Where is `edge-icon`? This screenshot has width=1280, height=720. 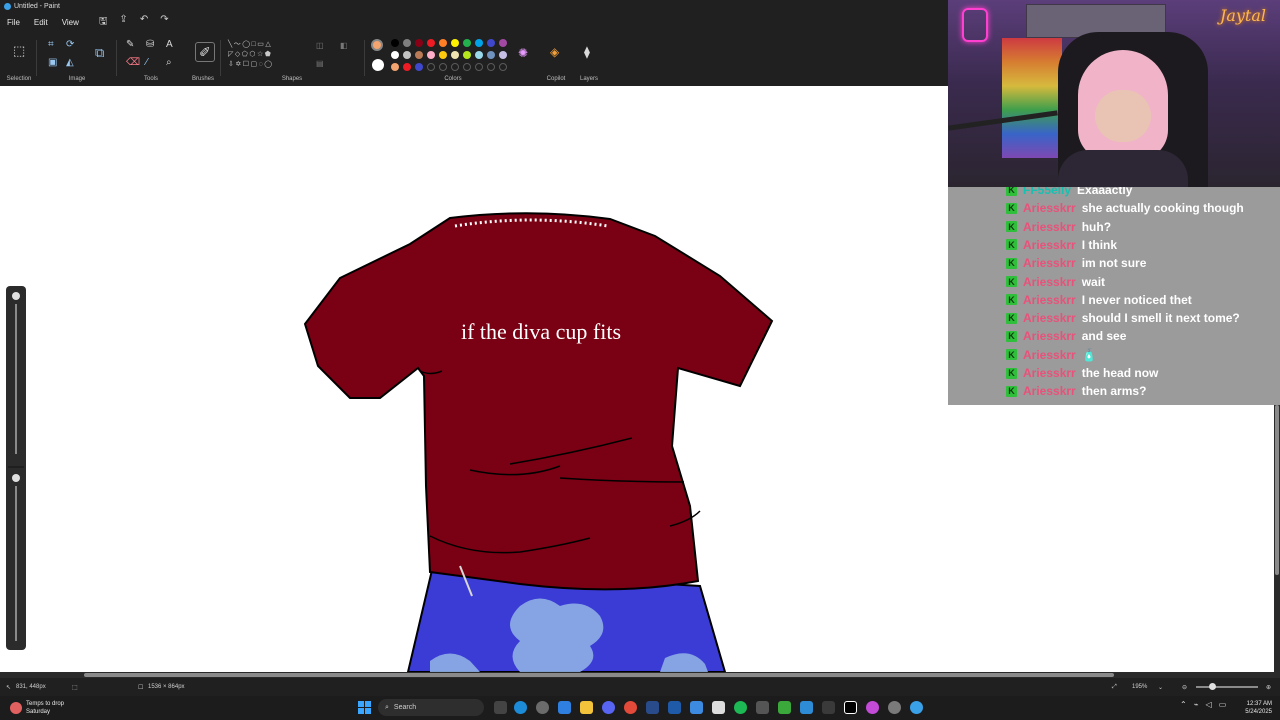 edge-icon is located at coordinates (520, 707).